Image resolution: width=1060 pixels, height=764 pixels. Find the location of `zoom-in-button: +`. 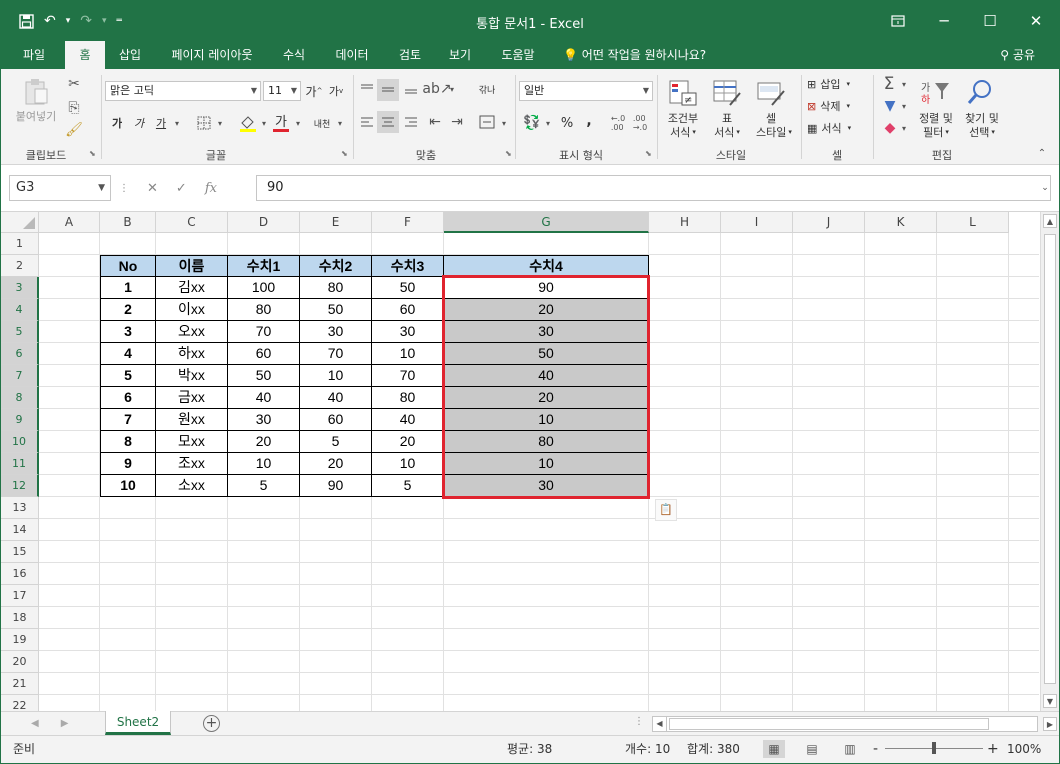

zoom-in-button: + is located at coordinates (993, 749).